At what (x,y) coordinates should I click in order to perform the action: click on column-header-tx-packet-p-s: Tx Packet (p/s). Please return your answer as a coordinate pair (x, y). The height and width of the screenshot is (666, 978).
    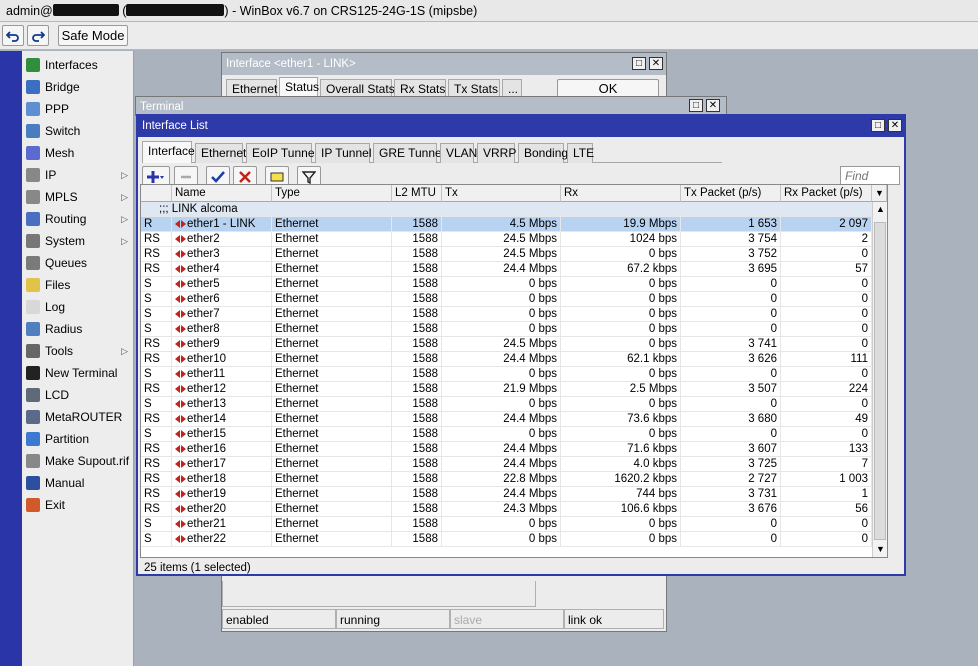
    Looking at the image, I should click on (731, 193).